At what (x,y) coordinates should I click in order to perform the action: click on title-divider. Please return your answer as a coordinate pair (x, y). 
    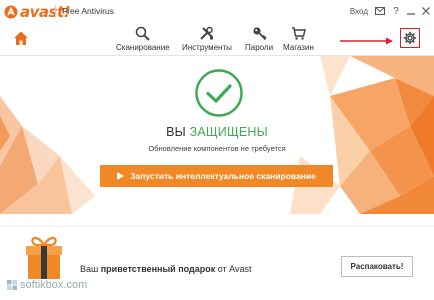
    Looking at the image, I should click on (55, 11).